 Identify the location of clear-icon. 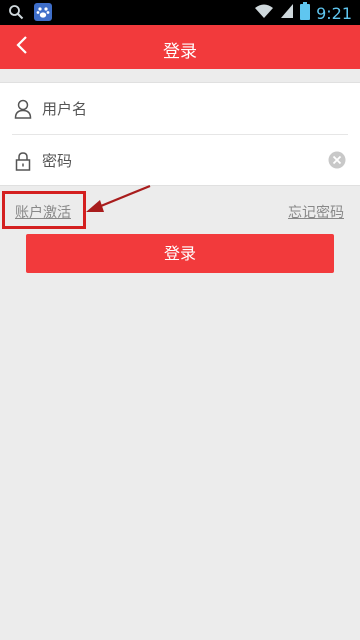
(337, 160).